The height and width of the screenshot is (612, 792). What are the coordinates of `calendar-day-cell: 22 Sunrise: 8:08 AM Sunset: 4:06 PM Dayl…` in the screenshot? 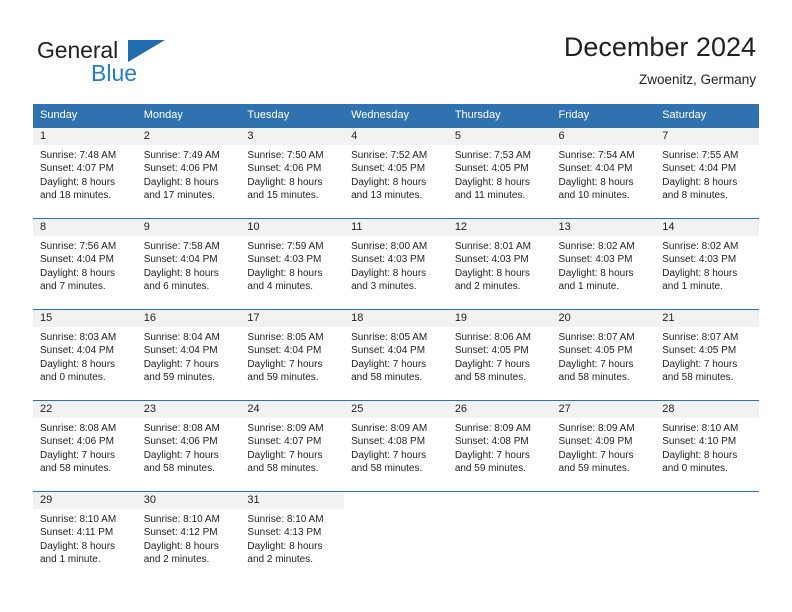 It's located at (85, 446).